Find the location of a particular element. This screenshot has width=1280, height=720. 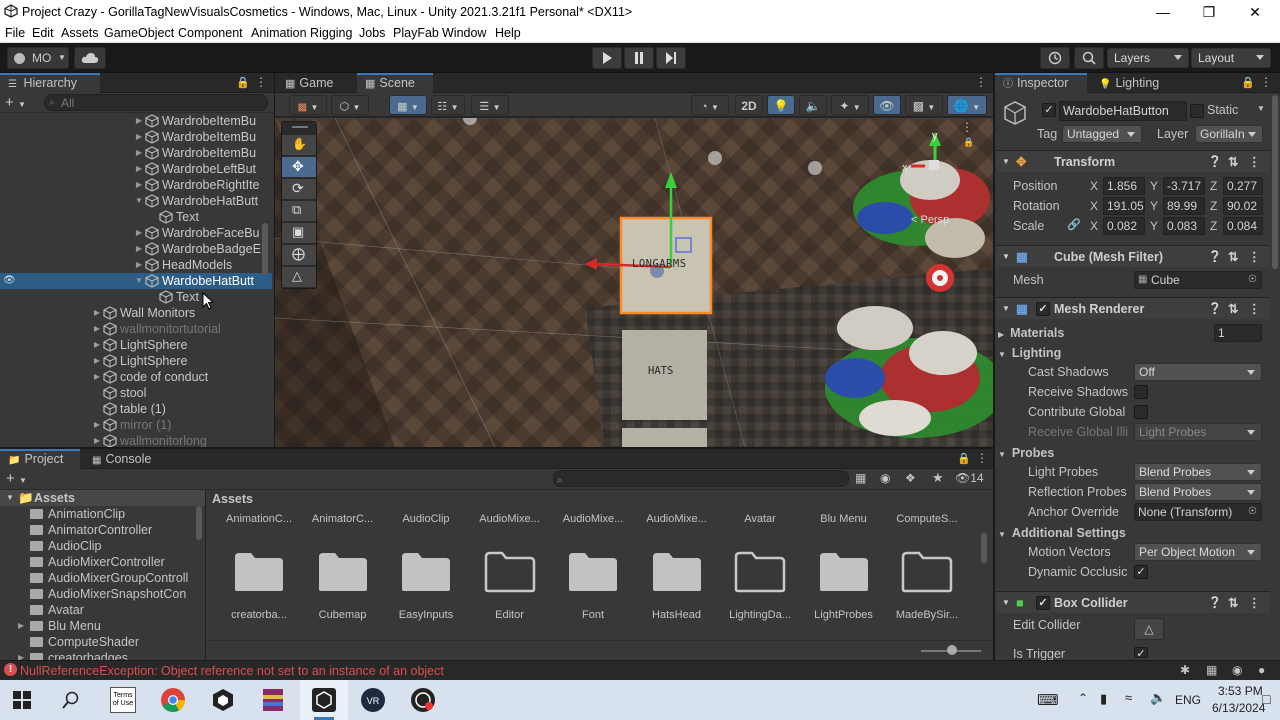

asset-folder-item: LightProbes is located at coordinates (844, 596).